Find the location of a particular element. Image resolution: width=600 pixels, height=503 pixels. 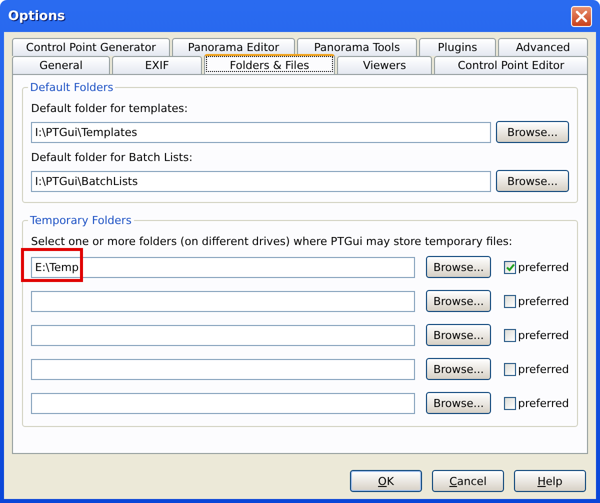

window-title: Options is located at coordinates (36, 16).